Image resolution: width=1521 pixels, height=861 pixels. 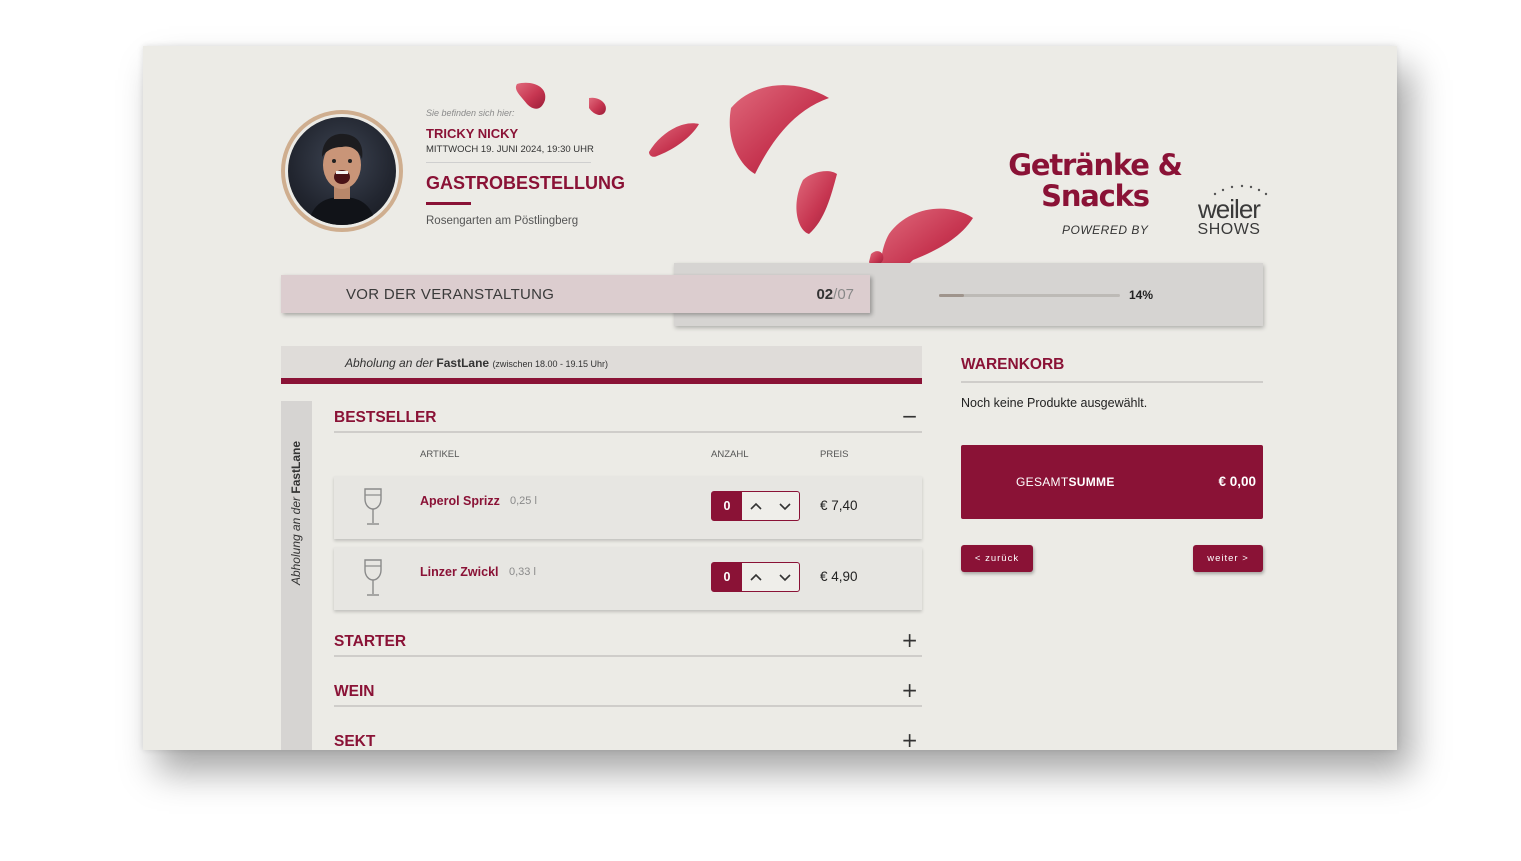 I want to click on page-title: GASTROBESTELLUNG, so click(x=526, y=183).